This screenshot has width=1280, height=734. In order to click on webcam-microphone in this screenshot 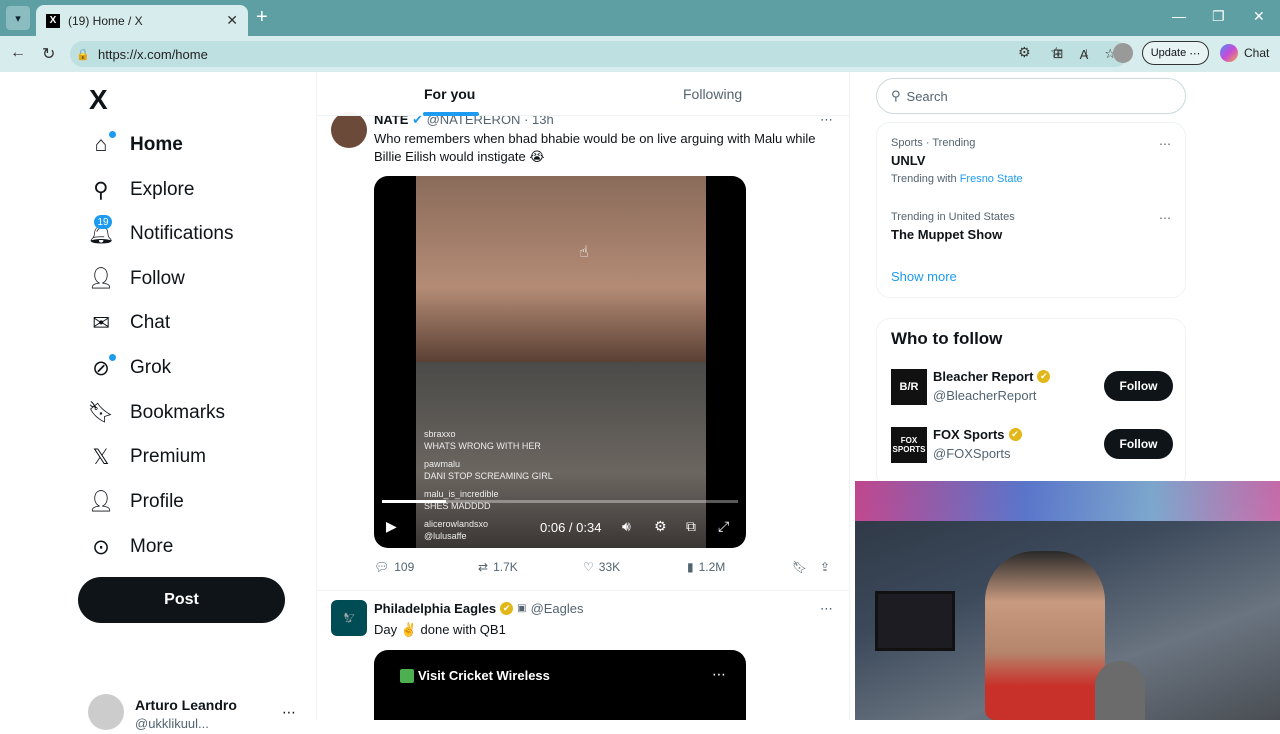, I will do `click(1120, 690)`.